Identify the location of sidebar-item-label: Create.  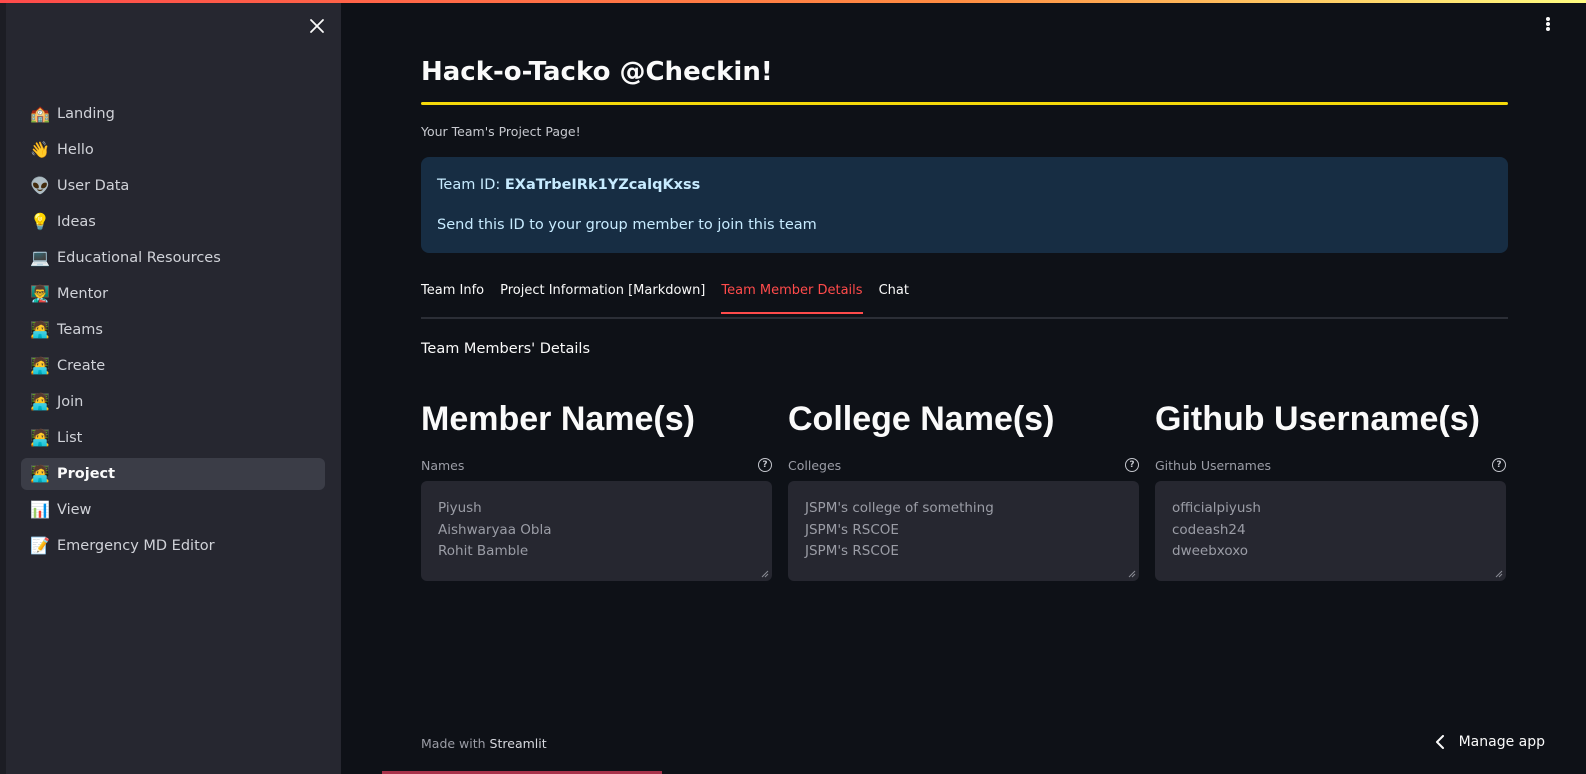
(81, 366).